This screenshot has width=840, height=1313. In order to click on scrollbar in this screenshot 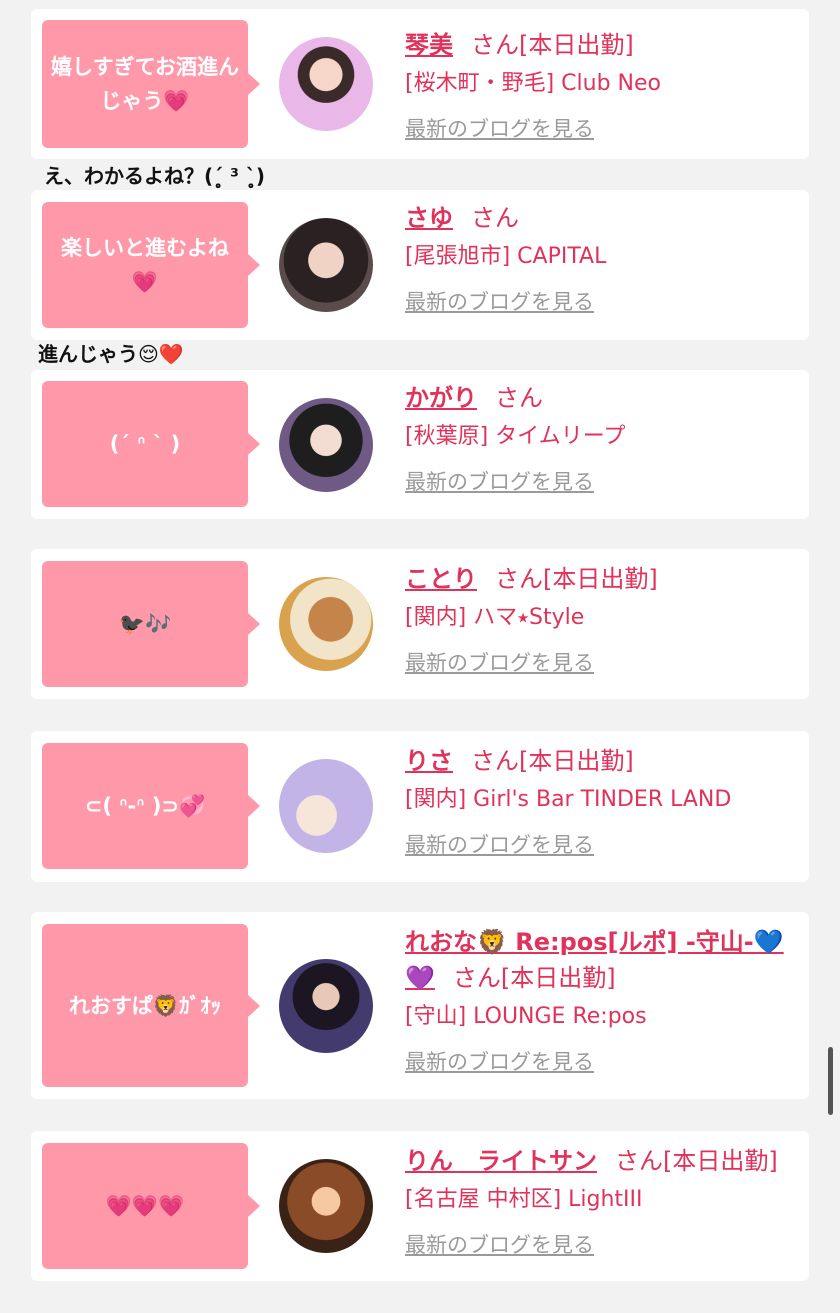, I will do `click(830, 1081)`.